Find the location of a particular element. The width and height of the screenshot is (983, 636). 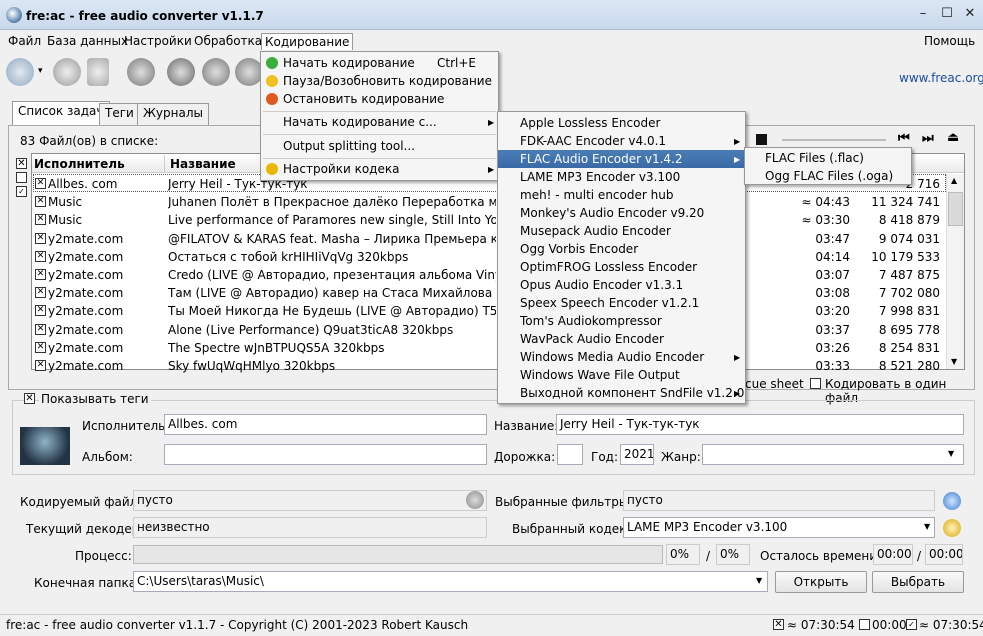

settings-gear-icon is located at coordinates (249, 72).